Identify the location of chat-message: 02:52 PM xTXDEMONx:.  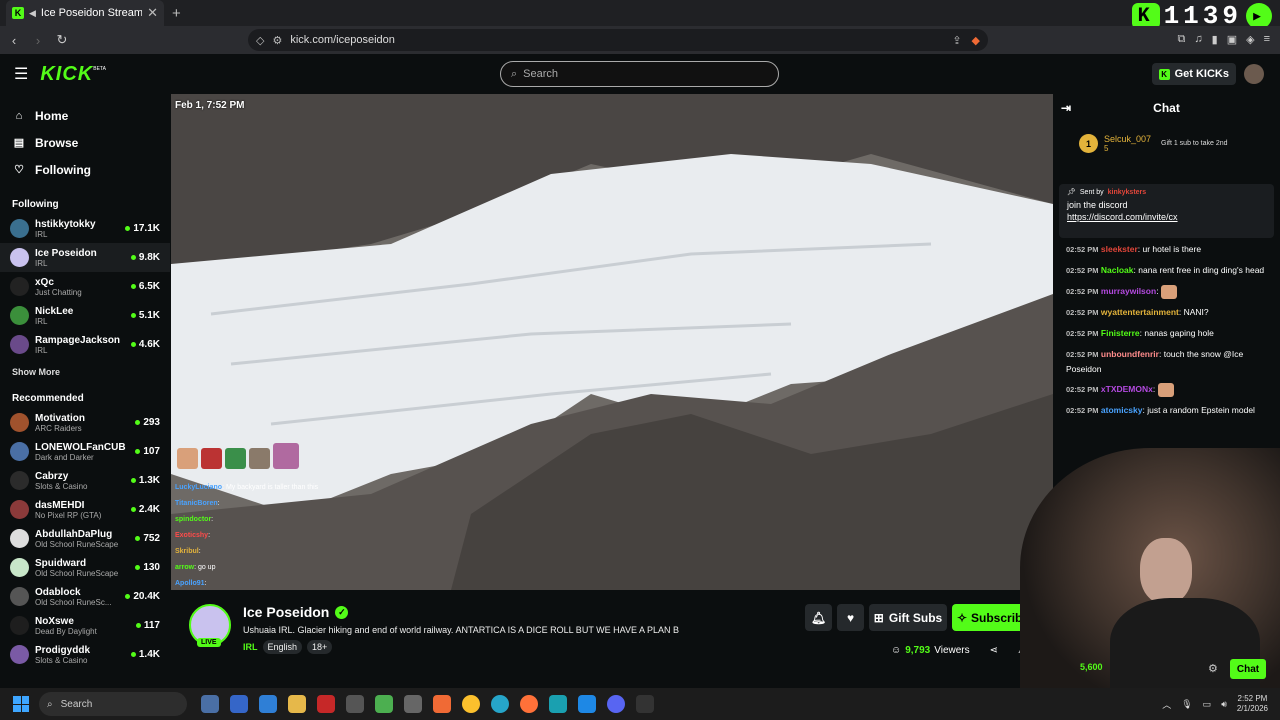
(1170, 389).